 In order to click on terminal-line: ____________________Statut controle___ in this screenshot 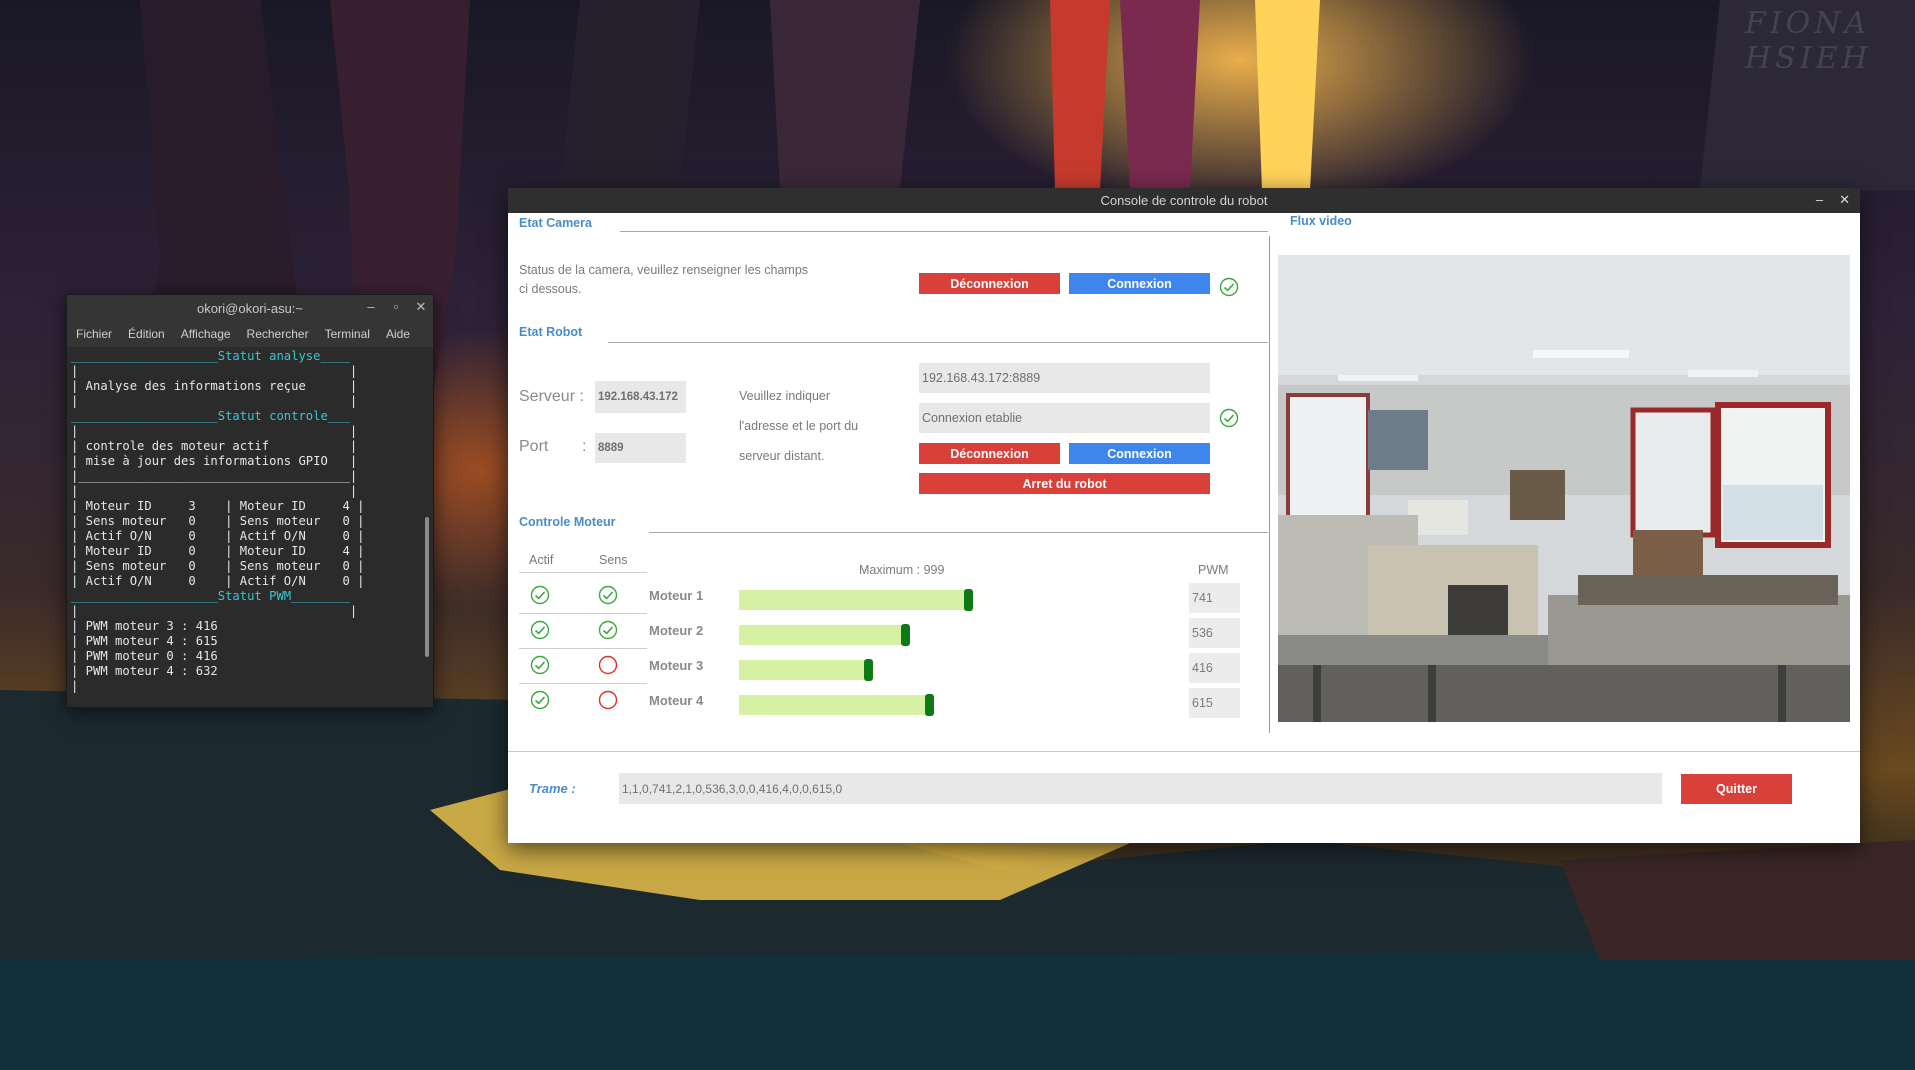, I will do `click(210, 416)`.